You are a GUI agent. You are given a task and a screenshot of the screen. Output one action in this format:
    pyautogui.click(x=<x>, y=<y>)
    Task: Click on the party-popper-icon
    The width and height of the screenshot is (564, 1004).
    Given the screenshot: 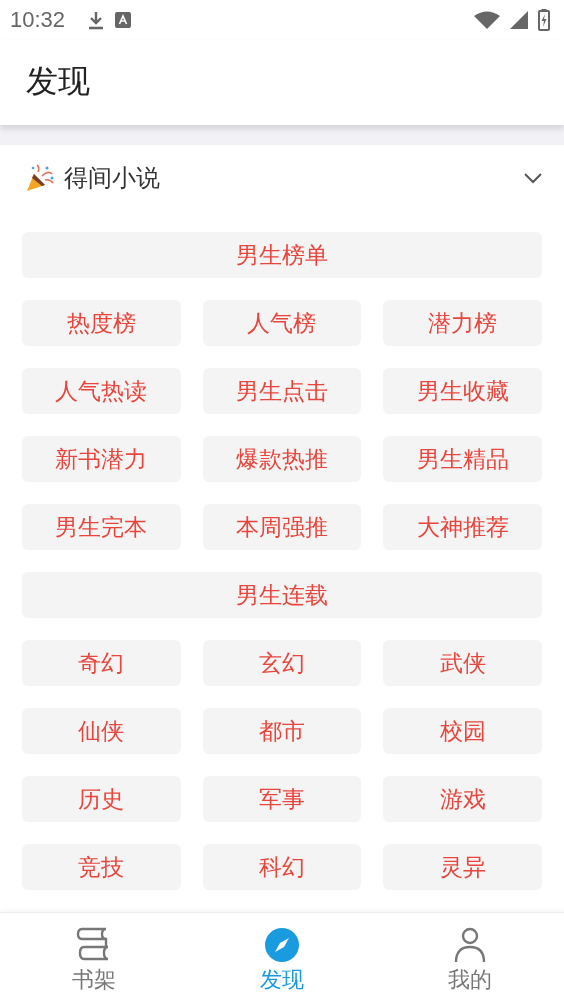 What is the action you would take?
    pyautogui.click(x=41, y=178)
    